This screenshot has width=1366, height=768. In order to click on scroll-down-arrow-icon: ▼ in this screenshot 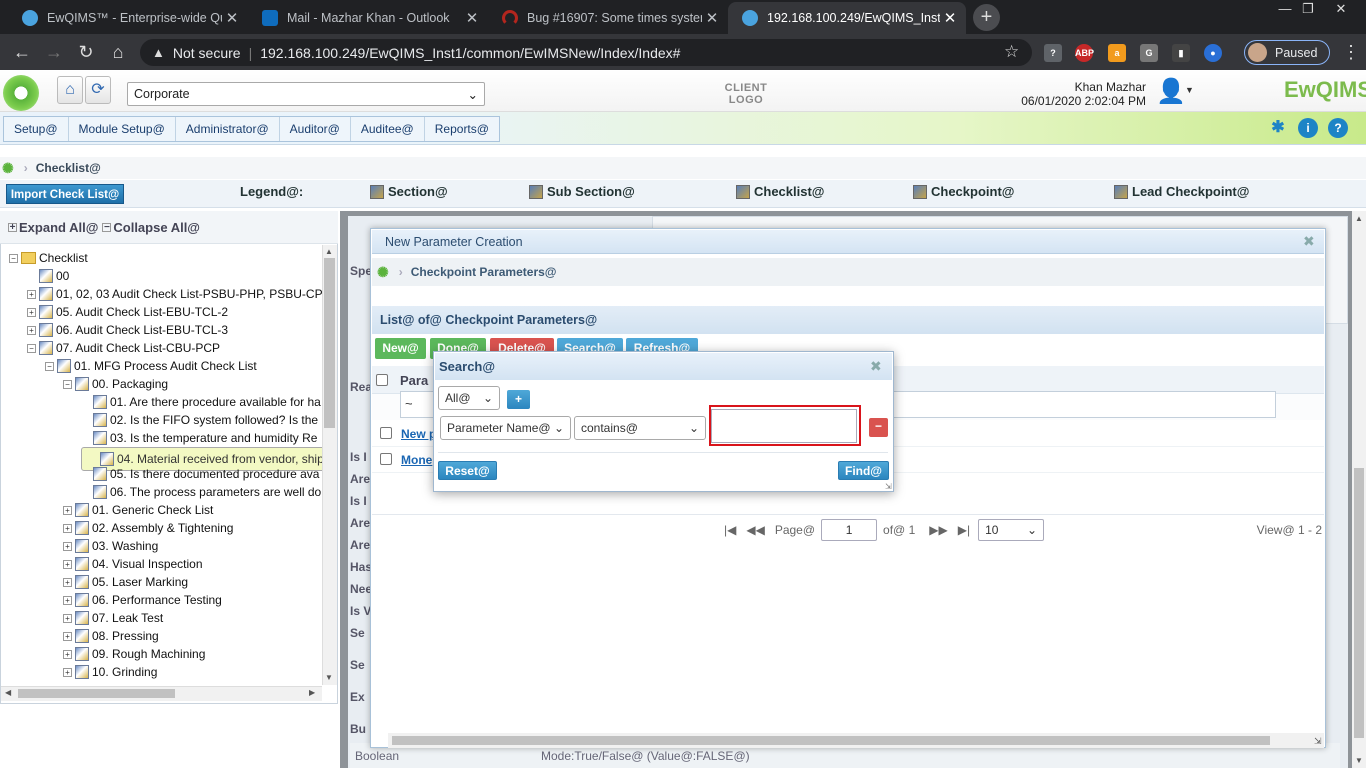, I will do `click(329, 677)`.